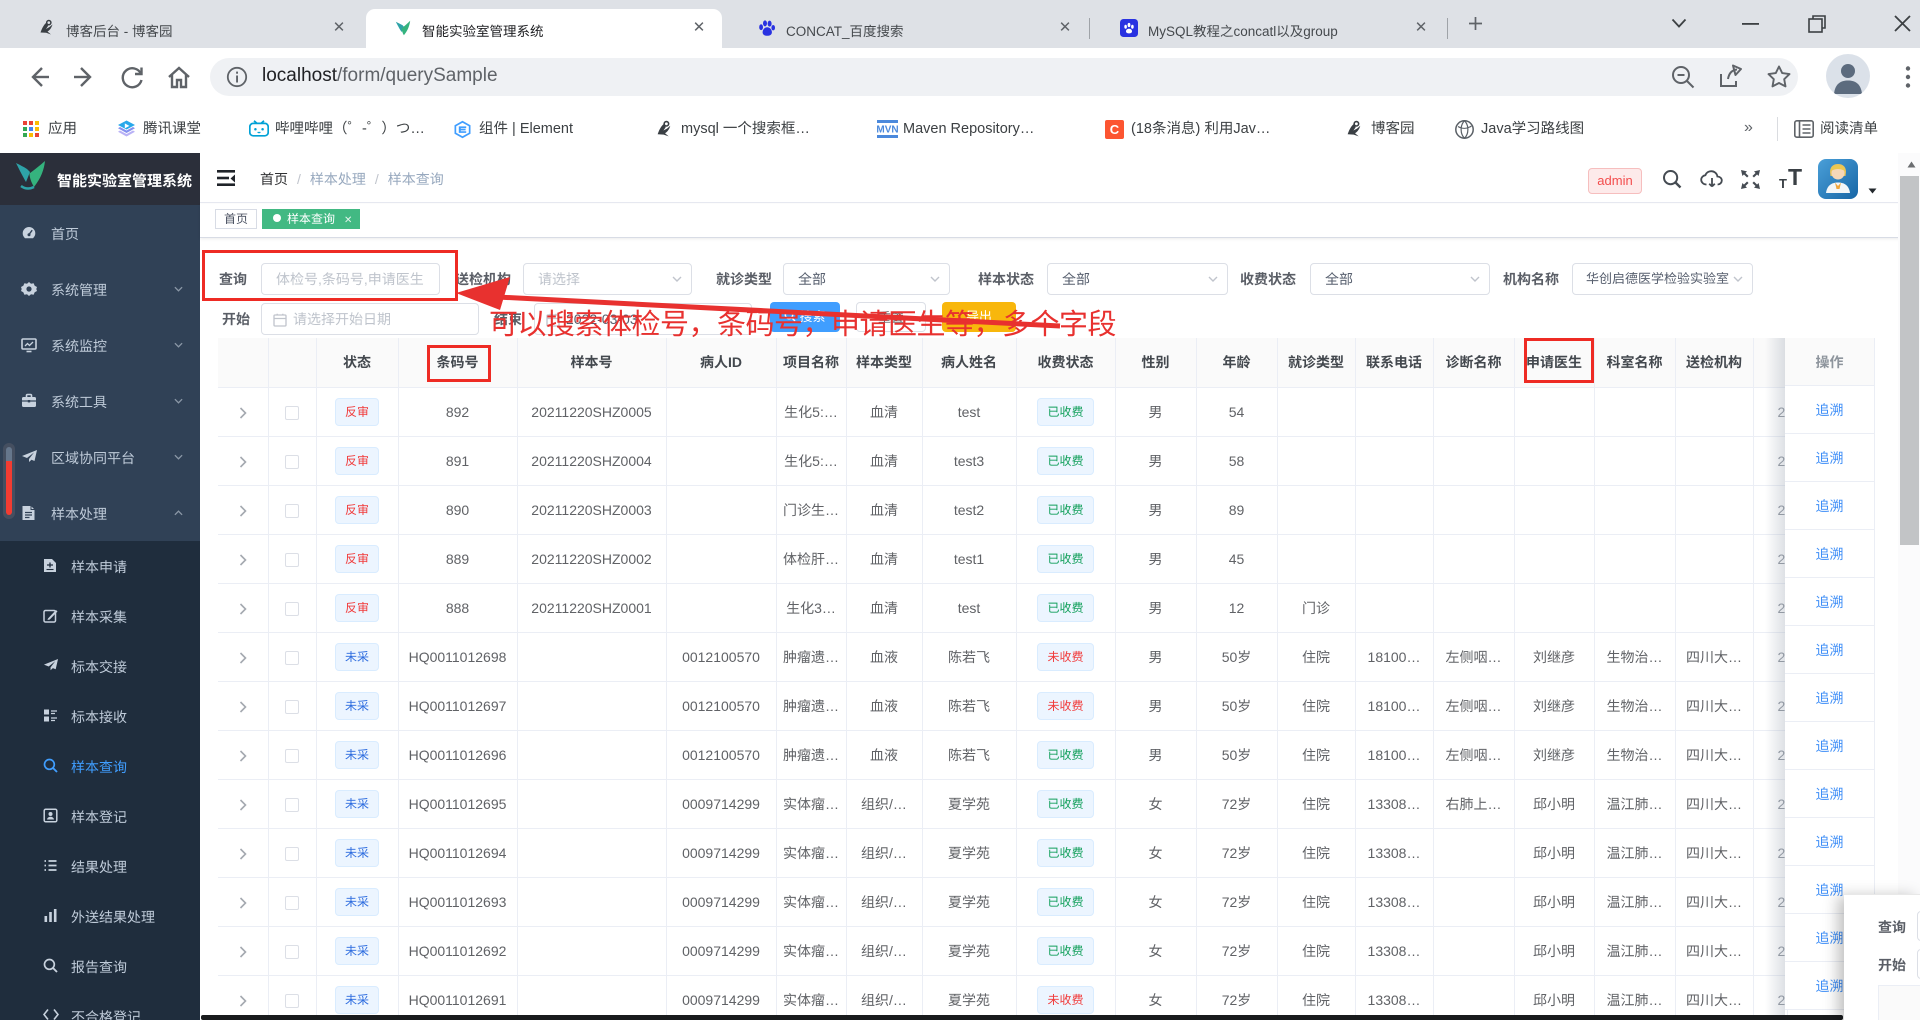  I want to click on svg-text: C, so click(1115, 129).